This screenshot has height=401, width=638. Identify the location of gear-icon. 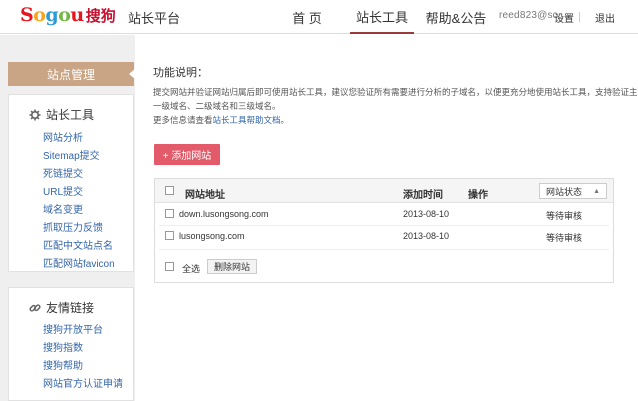
(35, 115).